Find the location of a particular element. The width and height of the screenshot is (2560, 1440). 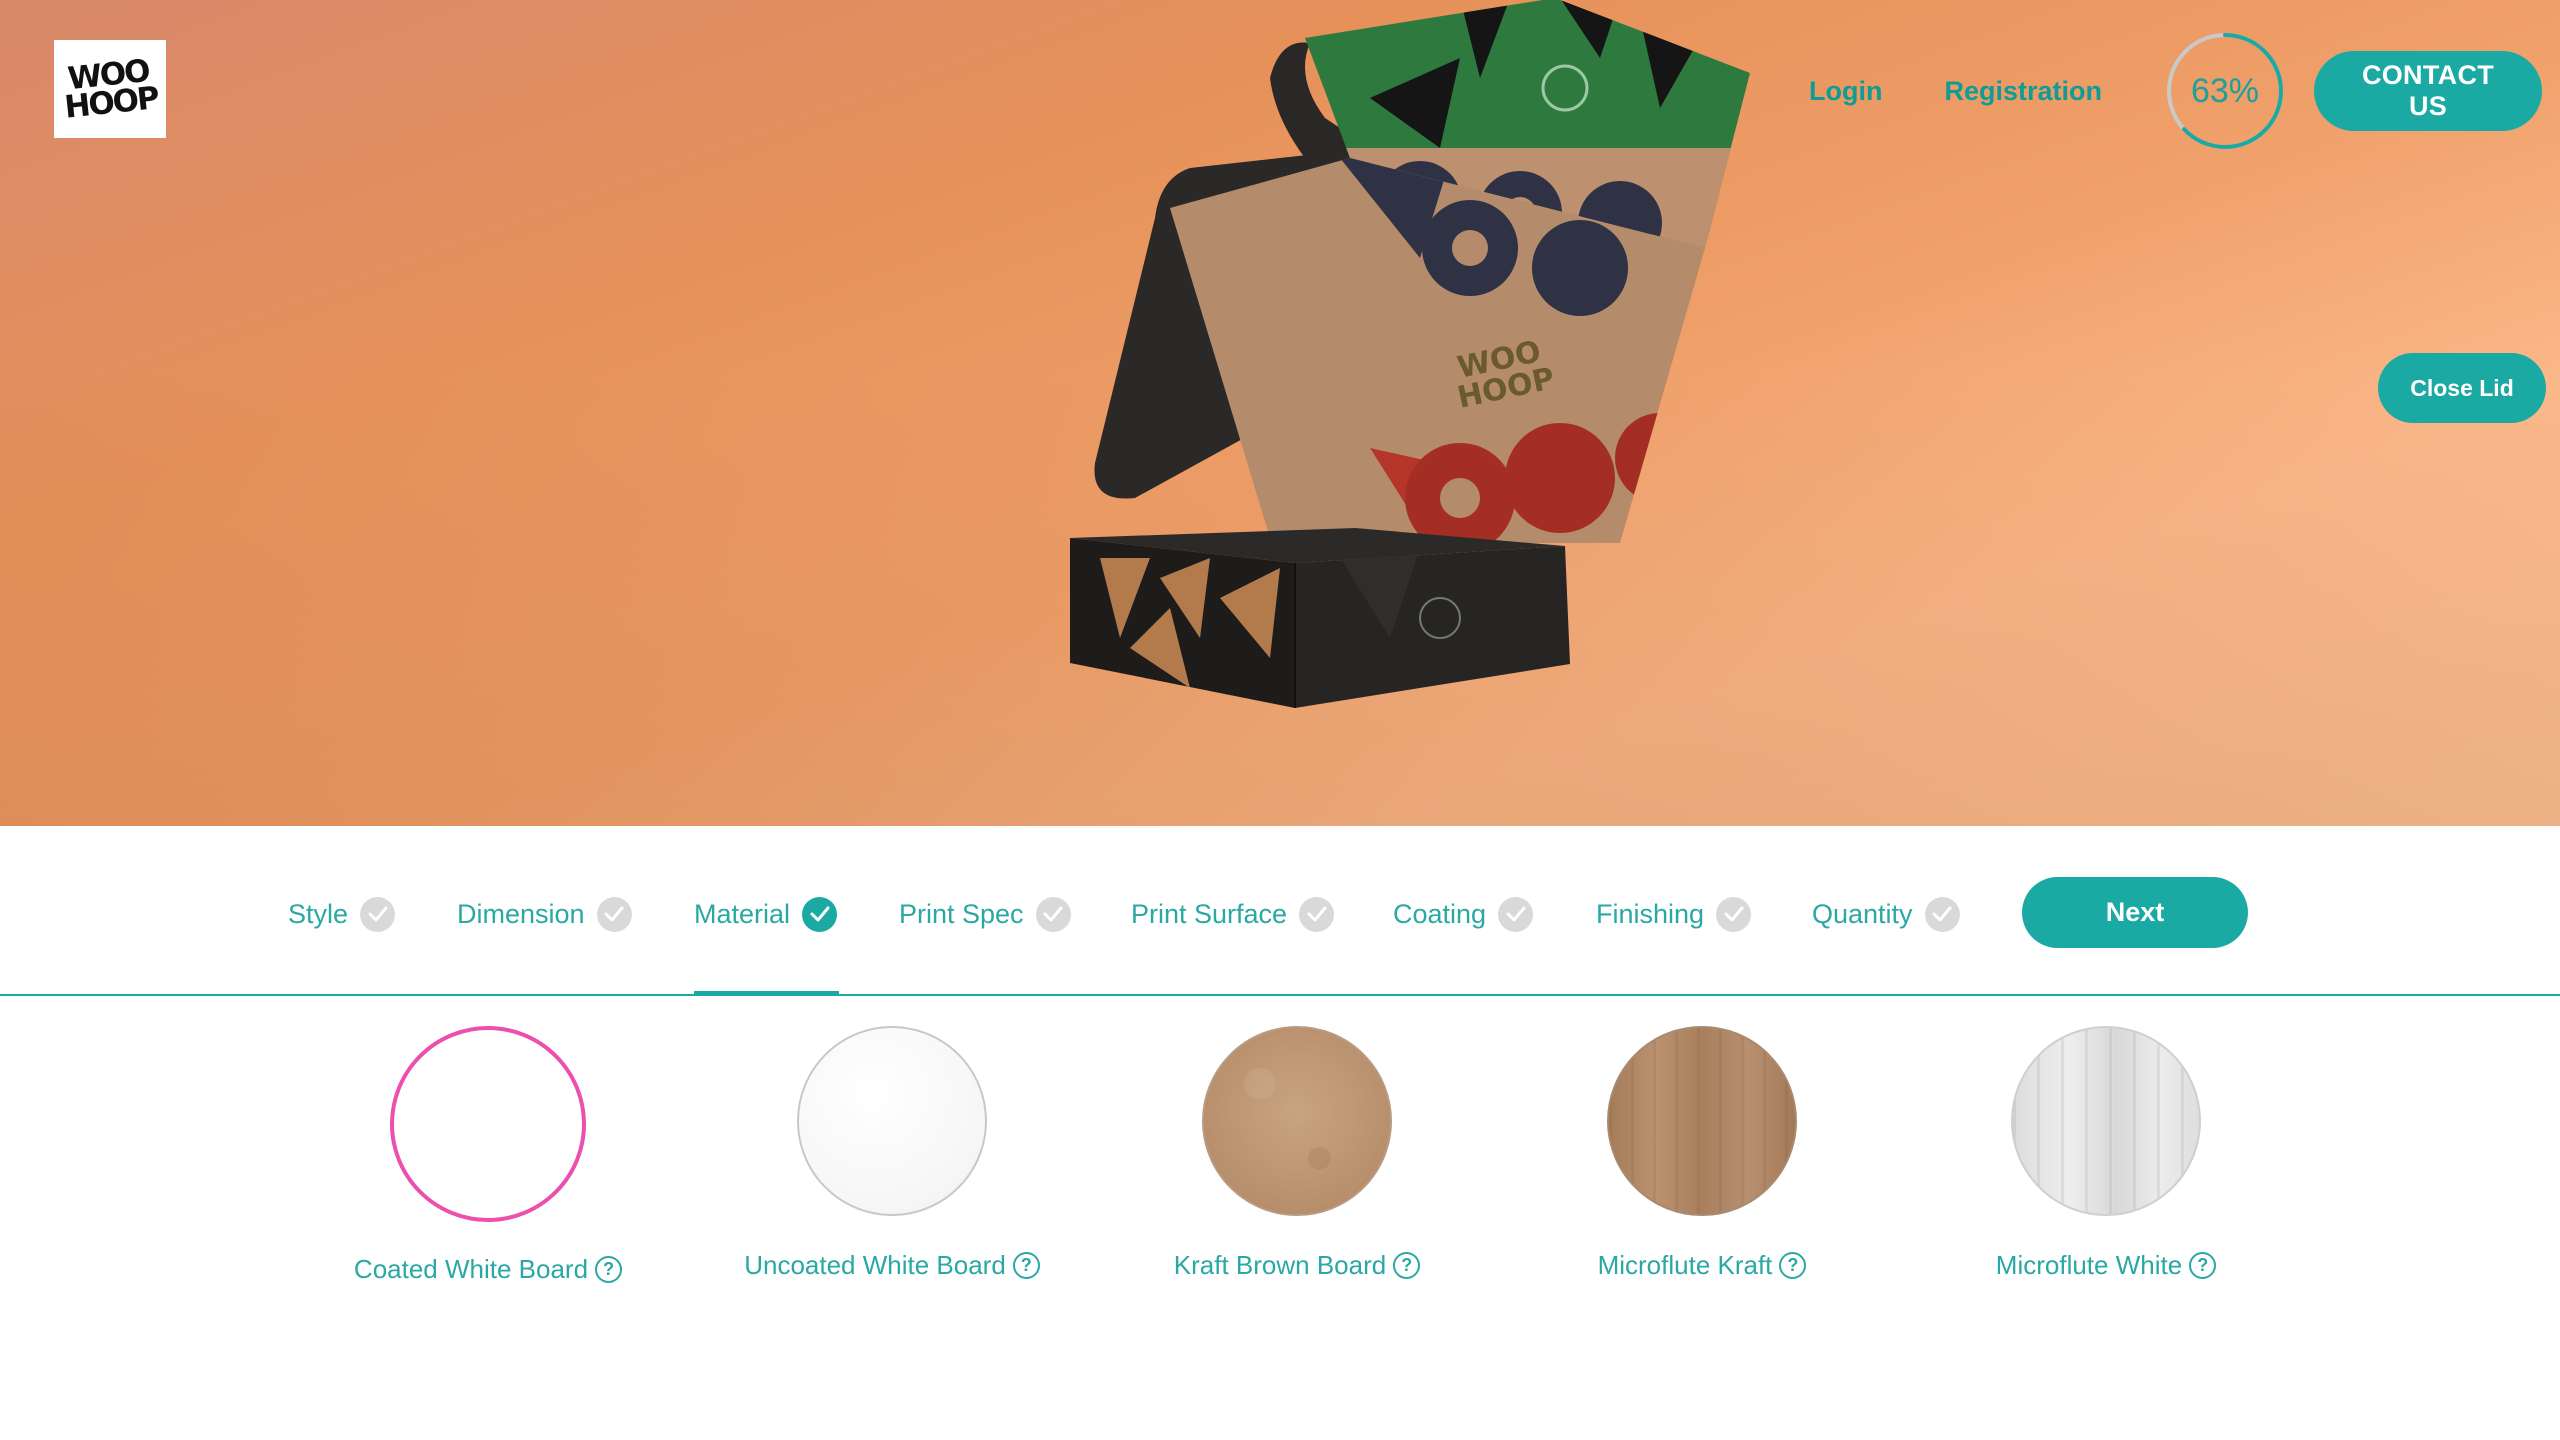

step-label: Coating is located at coordinates (1440, 913).